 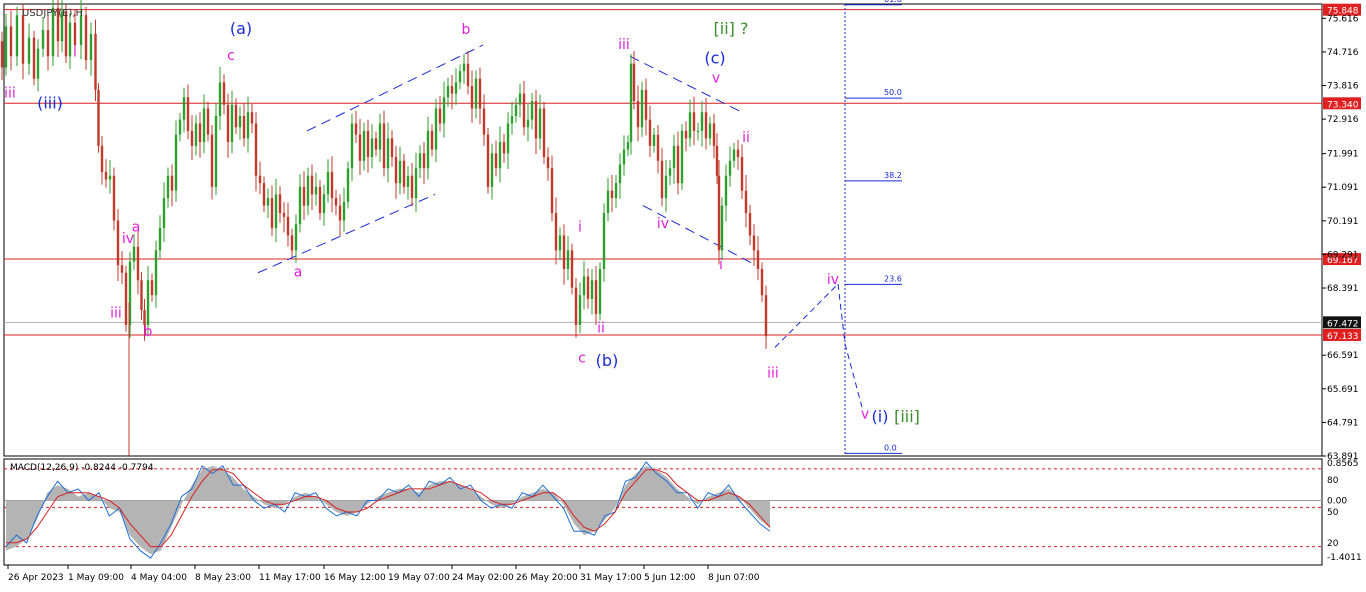 What do you see at coordinates (714, 58) in the screenshot?
I see `wave-label-17: (c)` at bounding box center [714, 58].